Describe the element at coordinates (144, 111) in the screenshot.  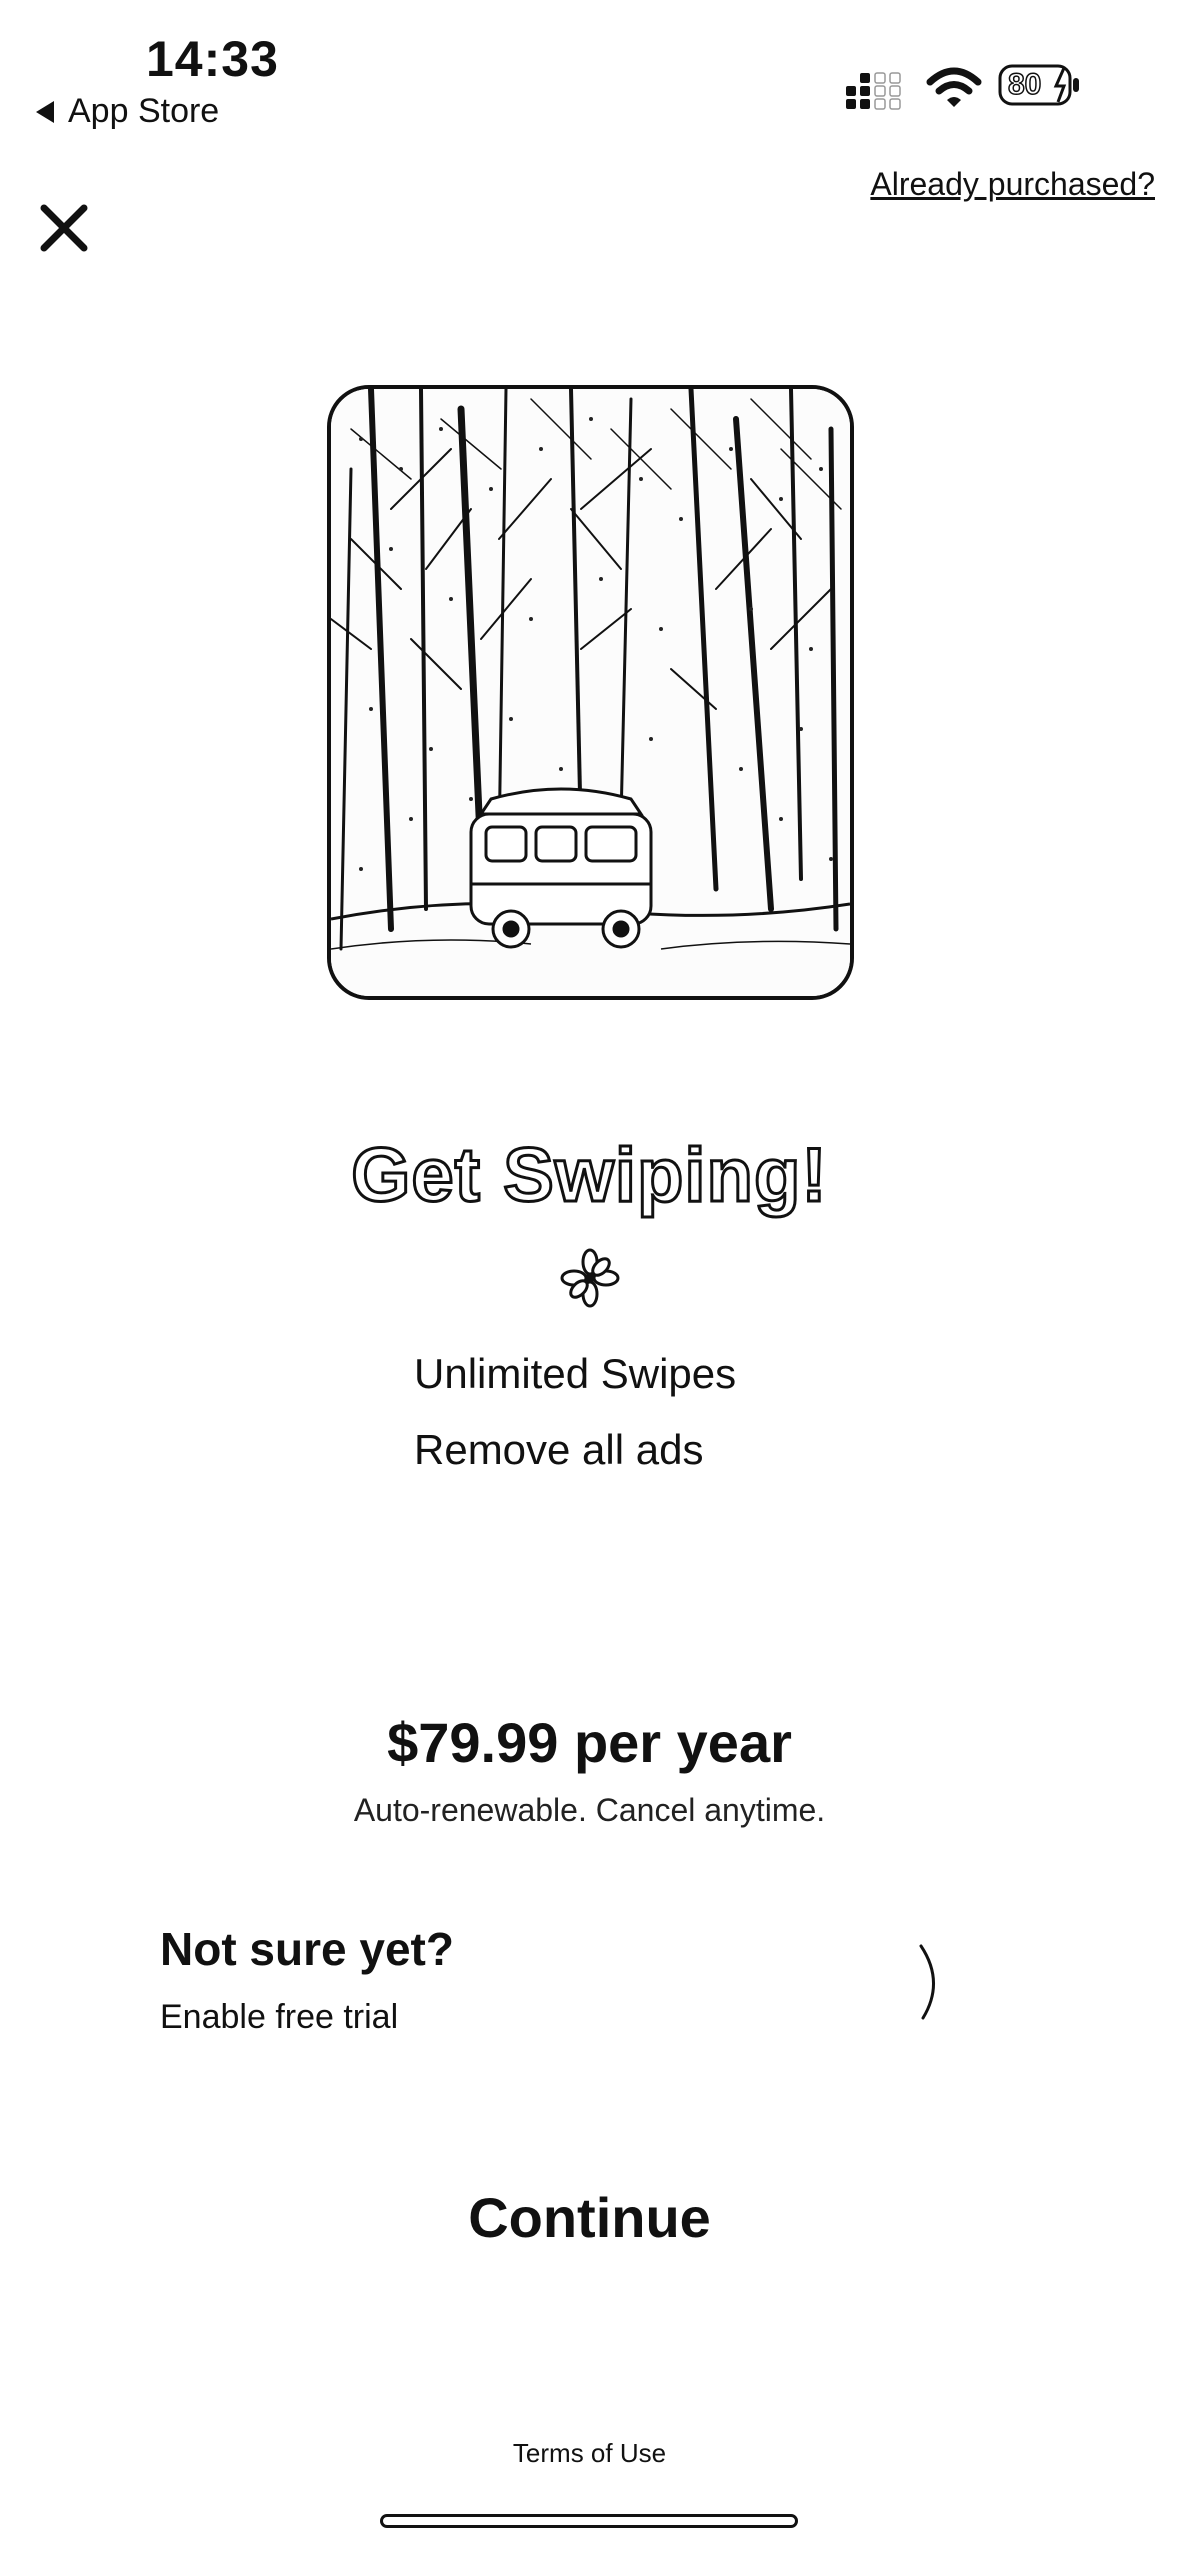
I see `back-label: App Store` at that location.